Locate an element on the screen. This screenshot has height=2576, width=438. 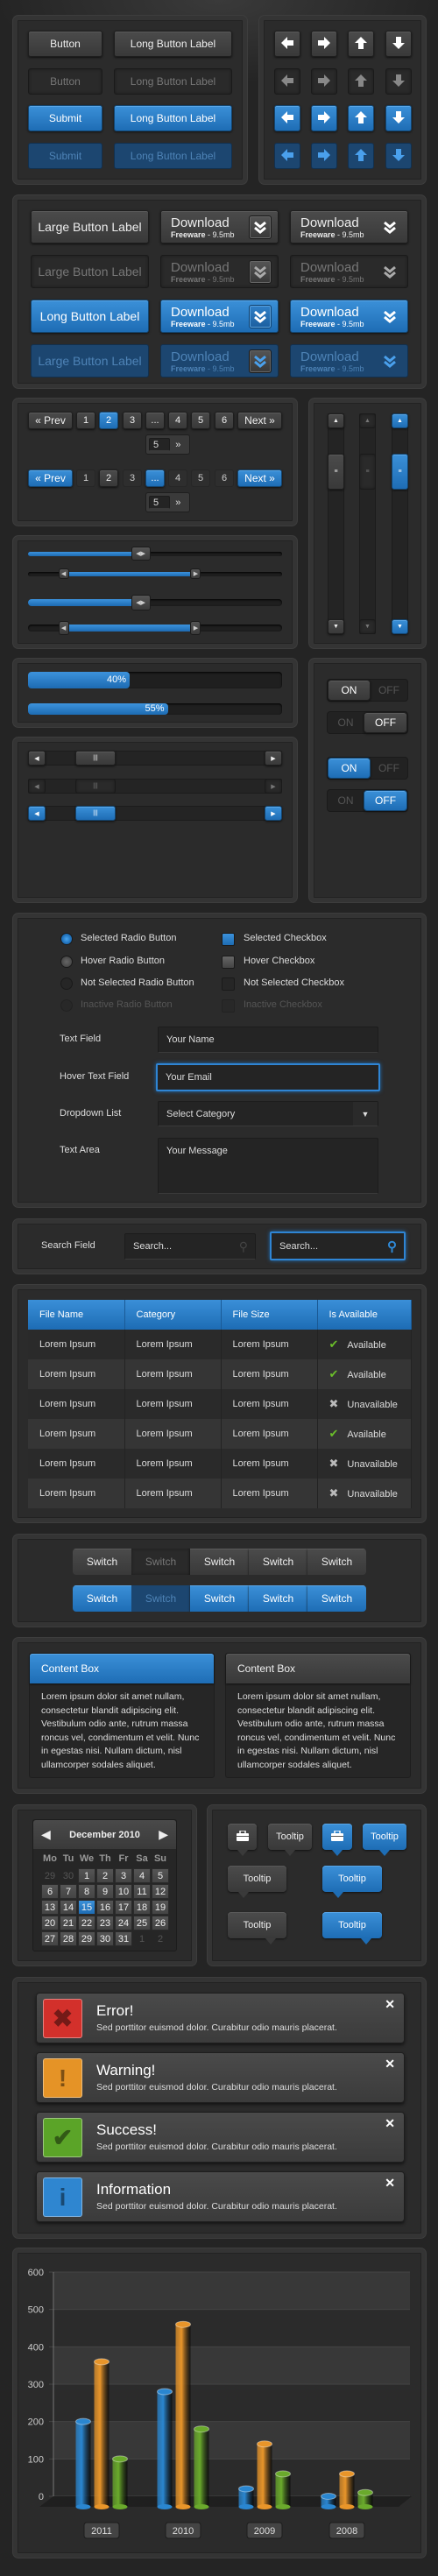
search-icon: ⚲ is located at coordinates (392, 1246).